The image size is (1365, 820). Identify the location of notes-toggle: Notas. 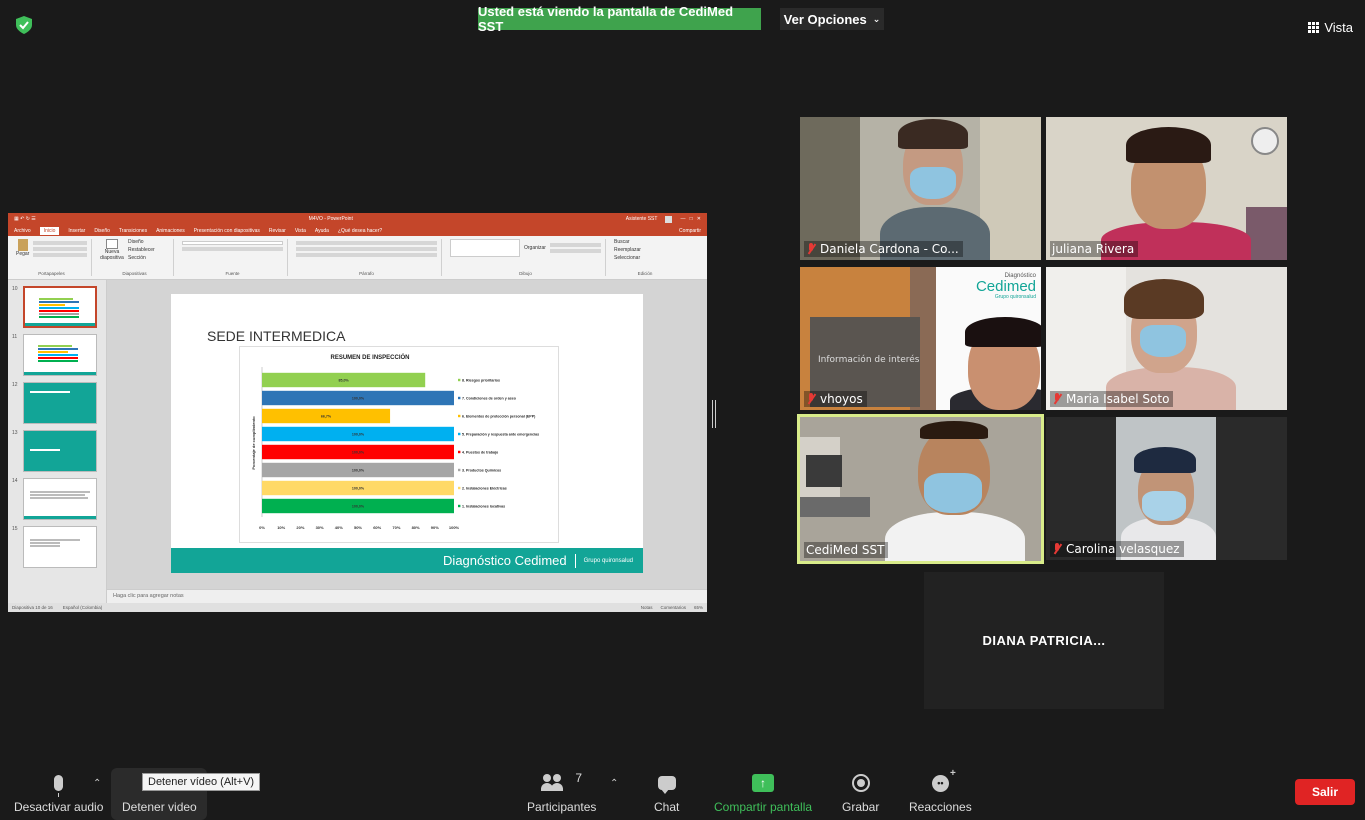
(647, 607).